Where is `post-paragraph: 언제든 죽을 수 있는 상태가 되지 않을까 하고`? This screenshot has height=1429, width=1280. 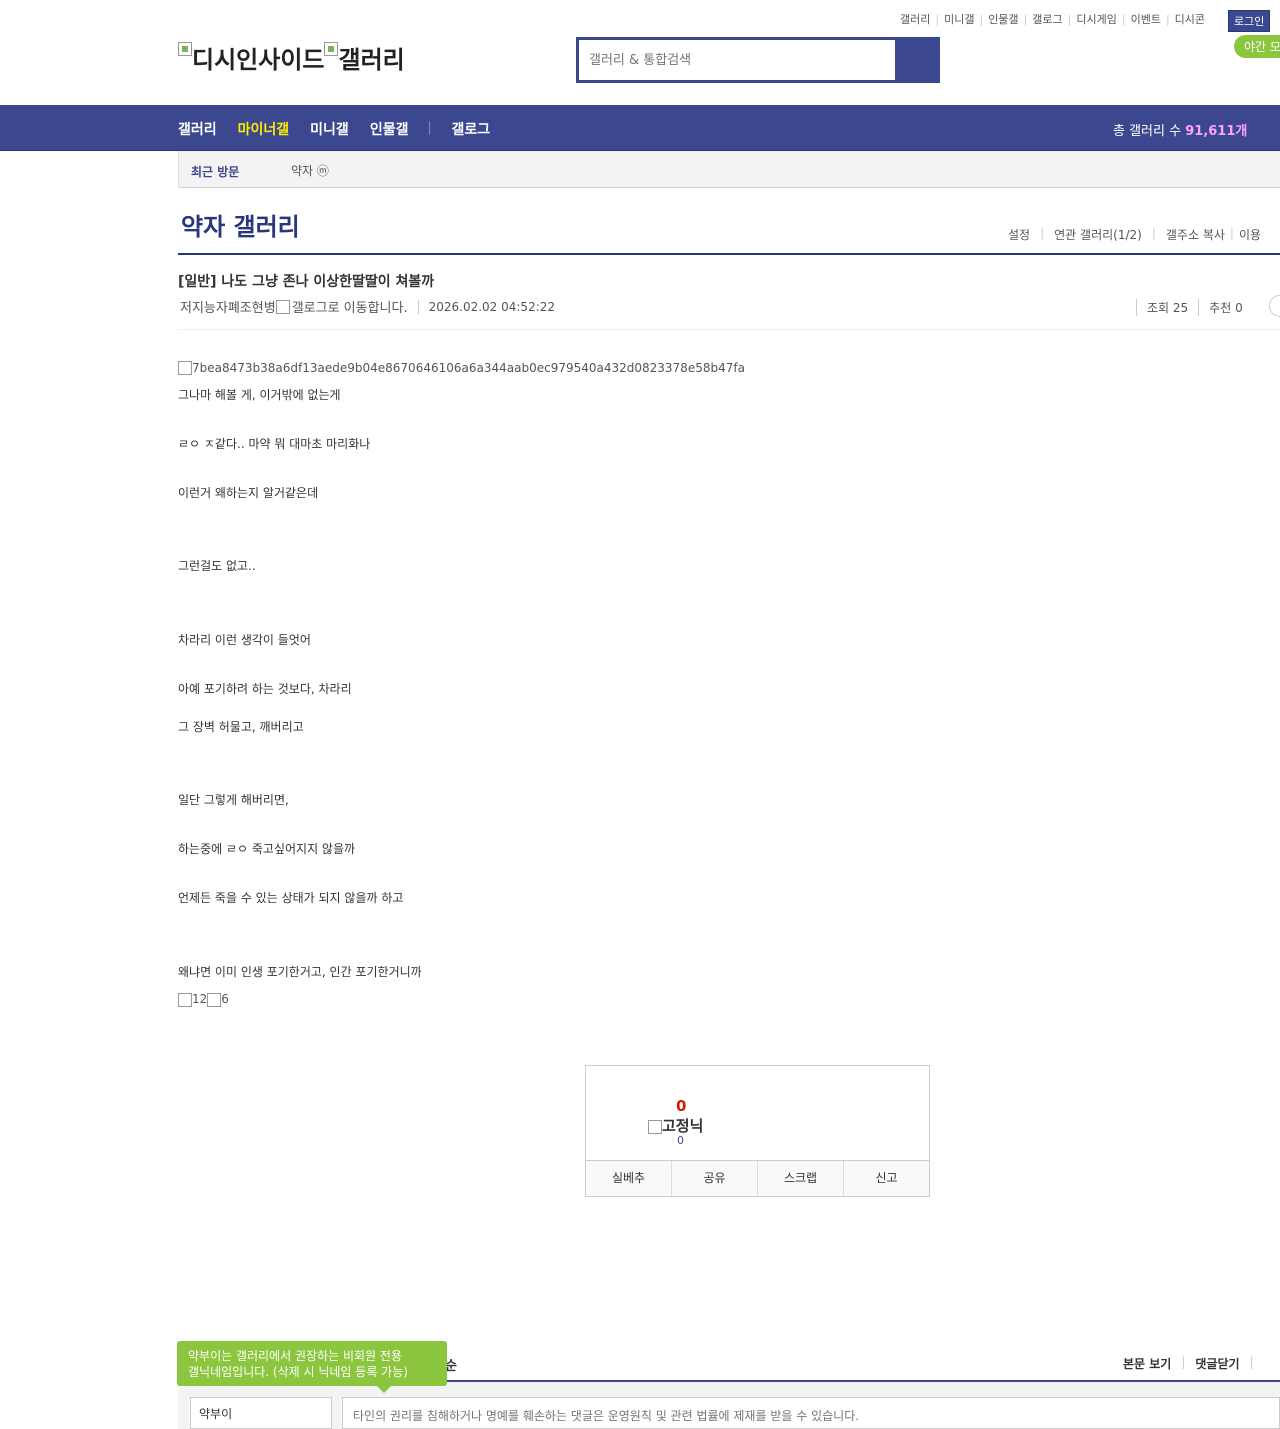 post-paragraph: 언제든 죽을 수 있는 상태가 되지 않을까 하고 is located at coordinates (291, 898).